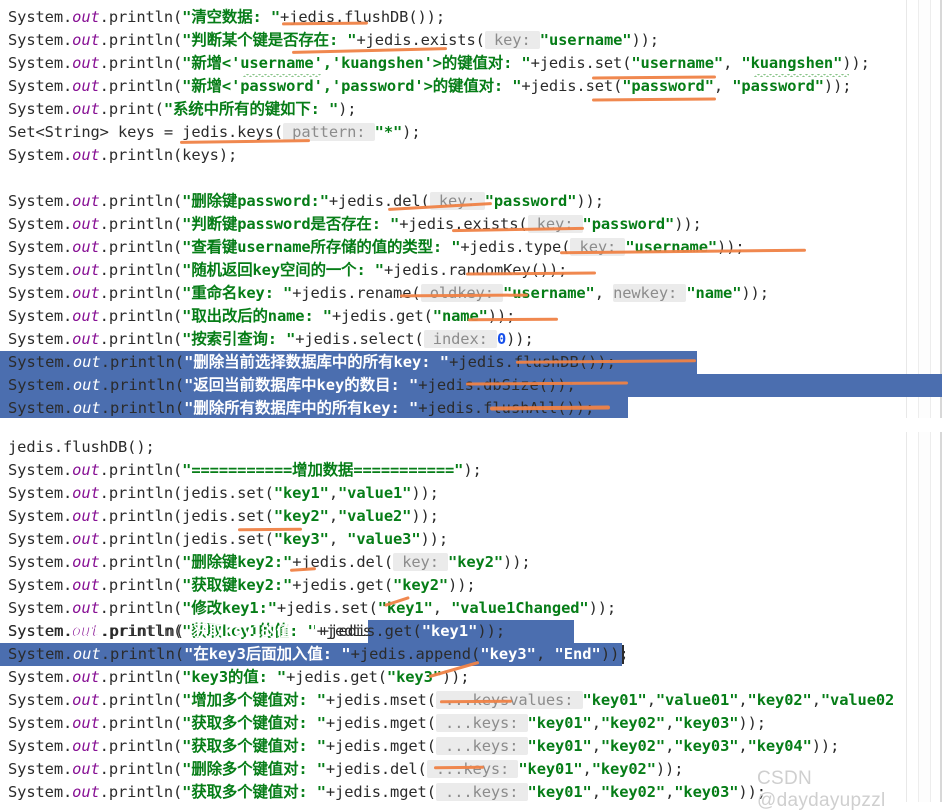  I want to click on code-token: "清空数据: ", so click(231, 17).